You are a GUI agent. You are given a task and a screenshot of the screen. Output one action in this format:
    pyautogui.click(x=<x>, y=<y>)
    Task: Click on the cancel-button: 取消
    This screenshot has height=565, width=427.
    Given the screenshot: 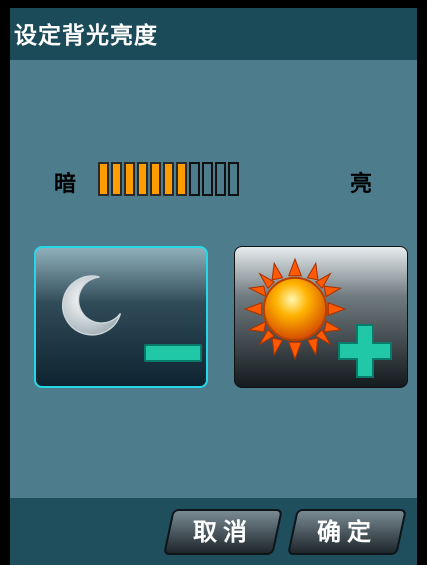 What is the action you would take?
    pyautogui.click(x=223, y=532)
    